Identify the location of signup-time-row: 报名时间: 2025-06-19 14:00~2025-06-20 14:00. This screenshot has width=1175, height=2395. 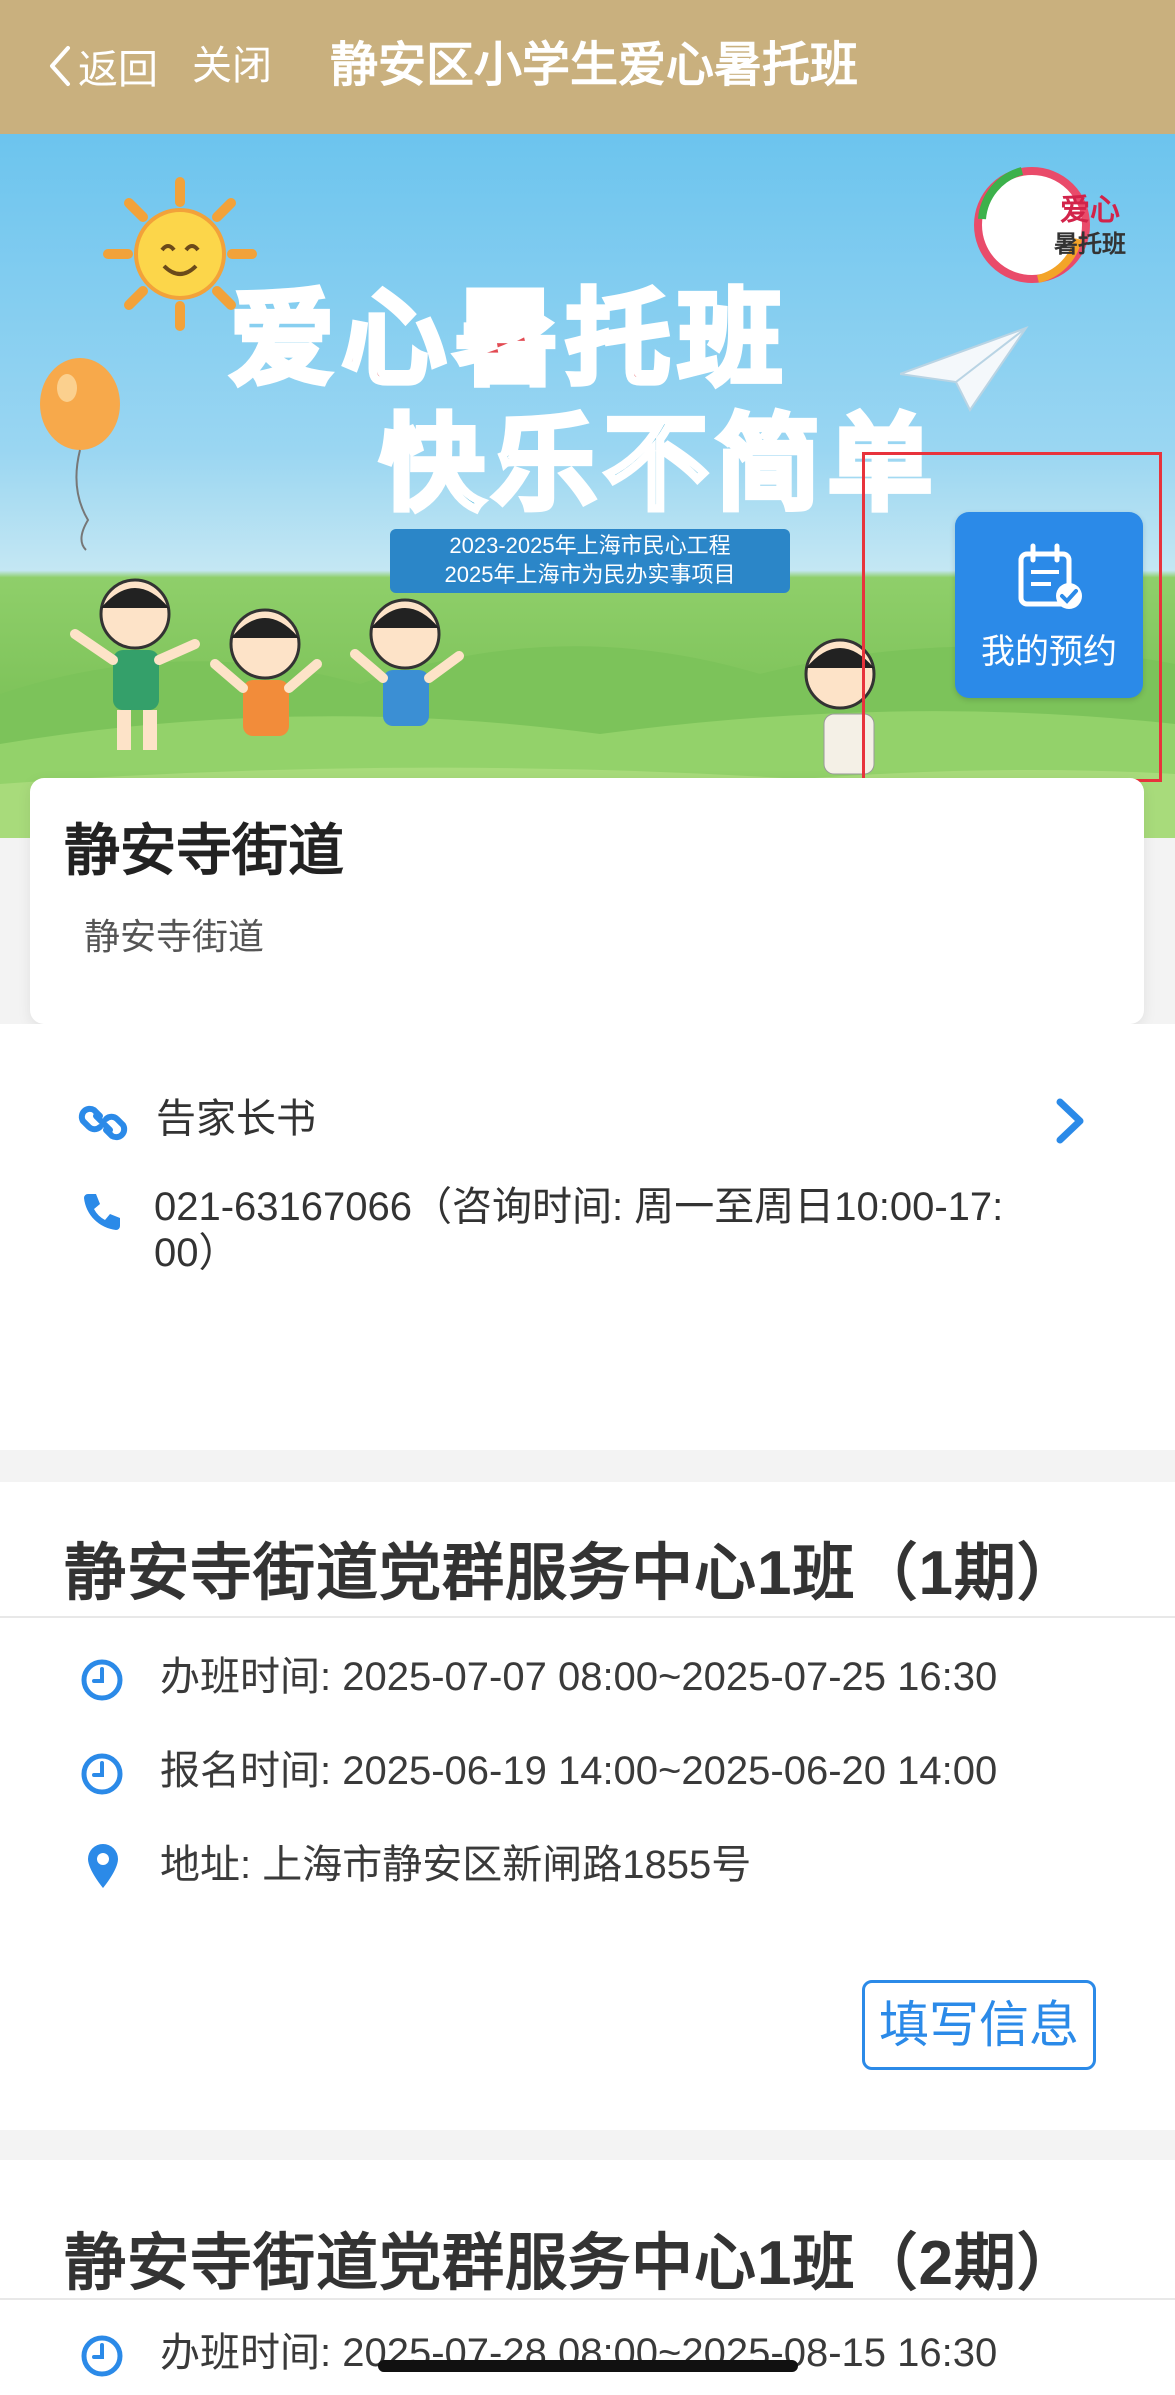
(587, 1771).